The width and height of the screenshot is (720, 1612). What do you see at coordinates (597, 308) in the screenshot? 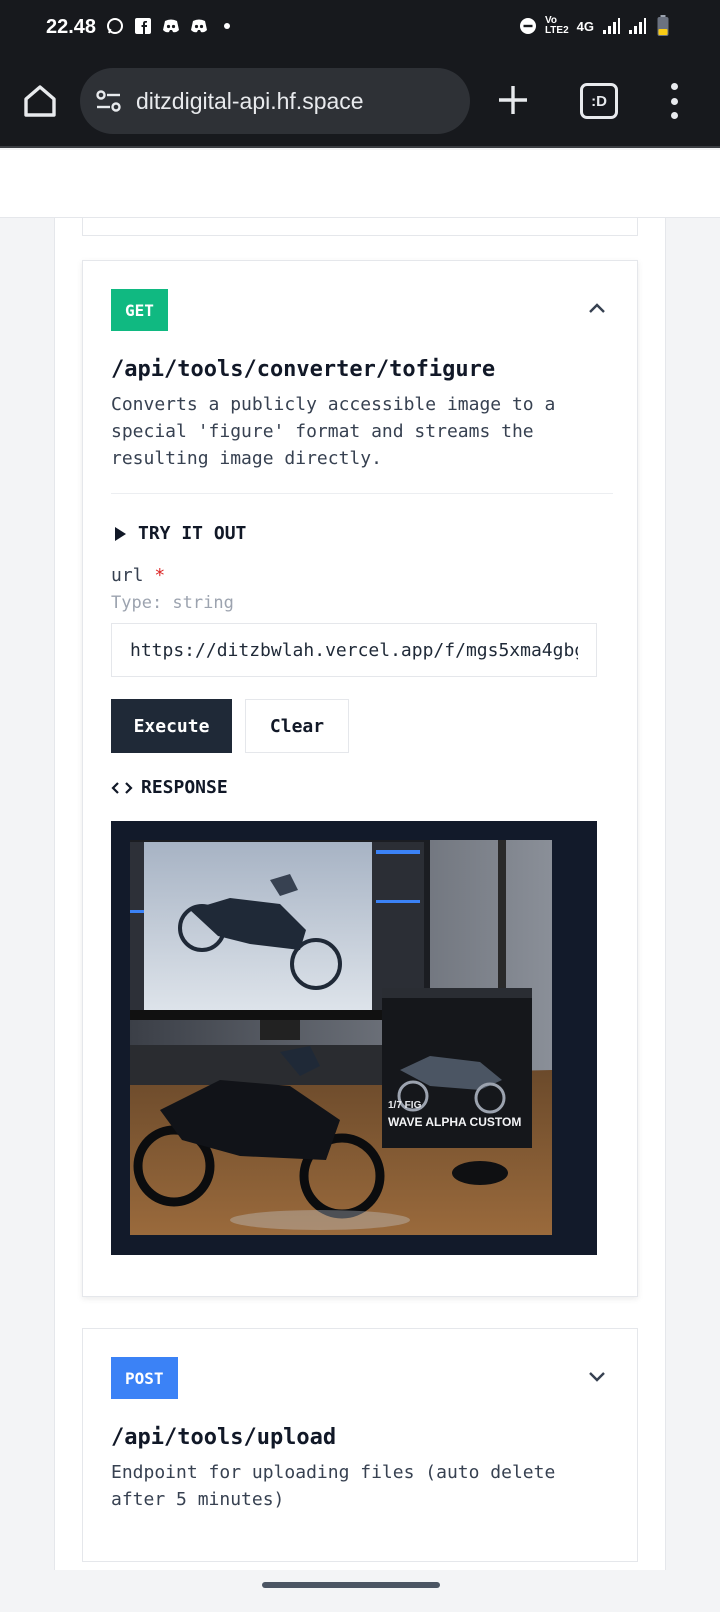
I see `chevron-up-icon` at bounding box center [597, 308].